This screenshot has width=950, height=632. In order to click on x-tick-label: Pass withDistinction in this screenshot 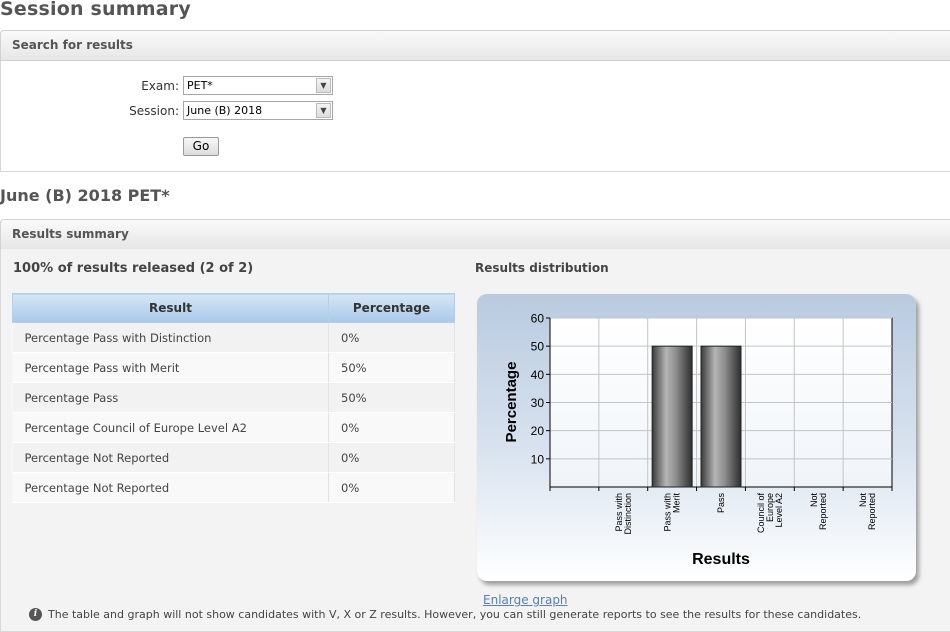, I will do `click(623, 514)`.